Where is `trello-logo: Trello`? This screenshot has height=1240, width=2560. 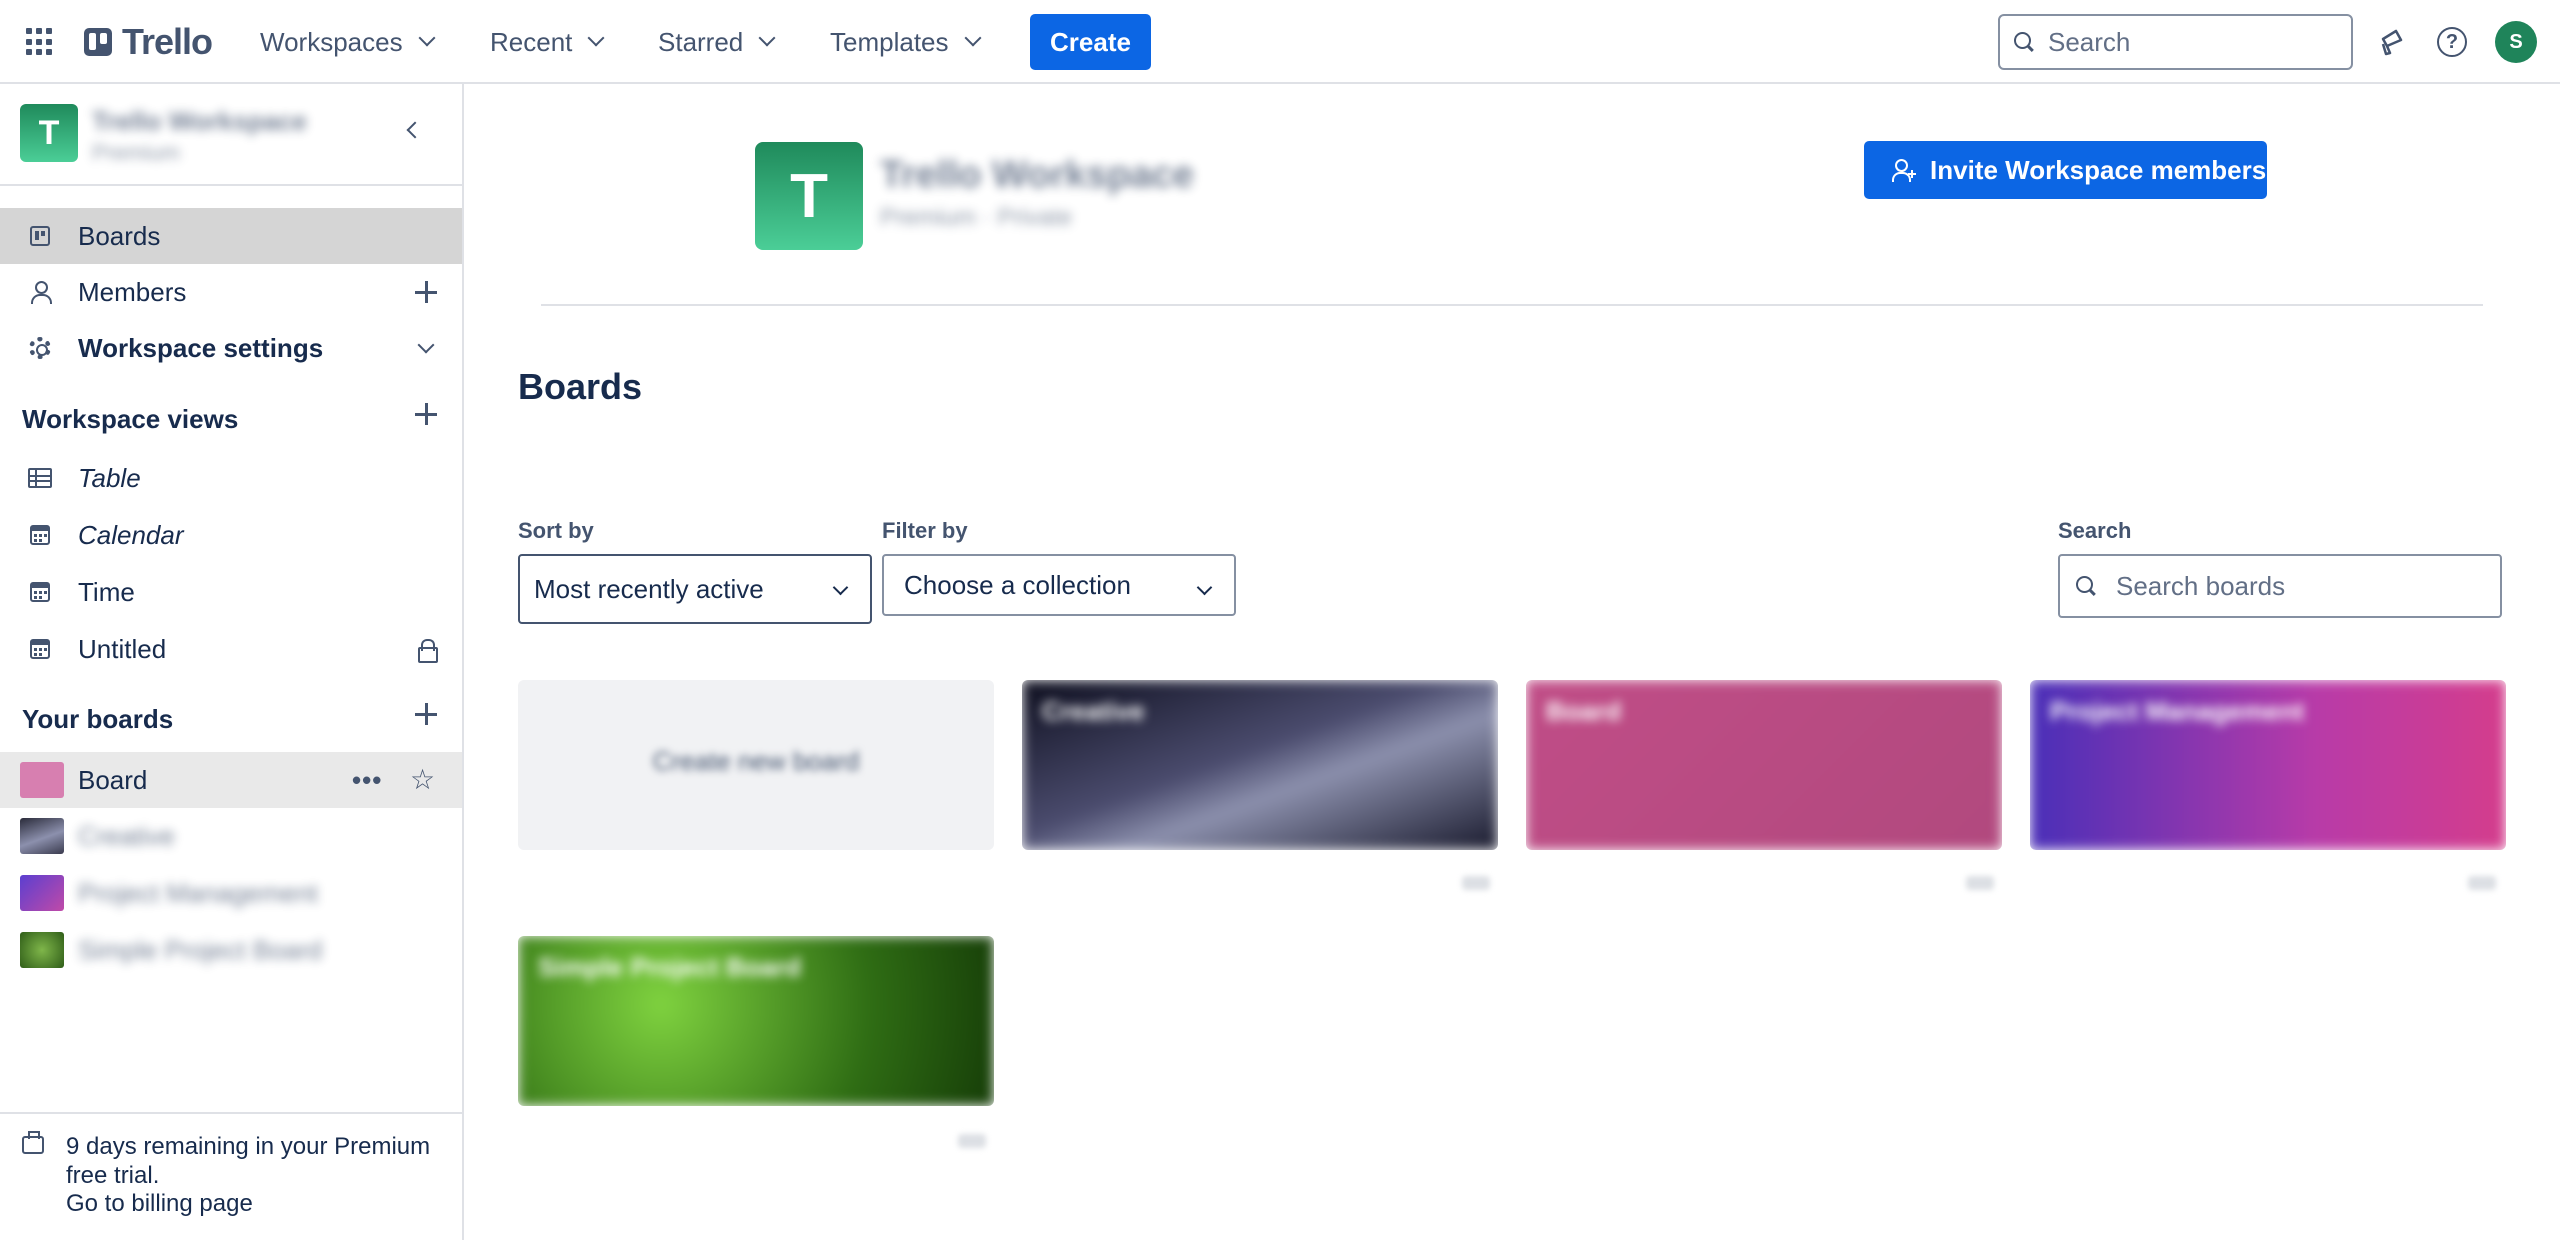 trello-logo: Trello is located at coordinates (148, 41).